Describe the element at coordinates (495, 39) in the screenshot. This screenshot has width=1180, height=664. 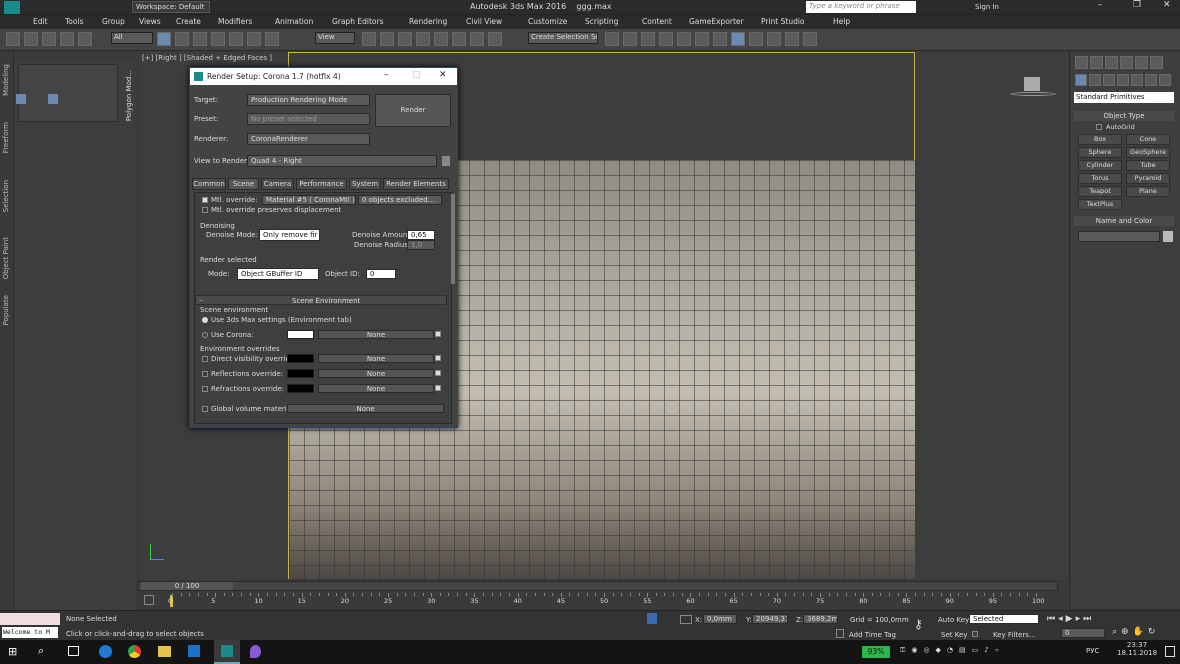
I see `edit-named-sets-icon` at that location.